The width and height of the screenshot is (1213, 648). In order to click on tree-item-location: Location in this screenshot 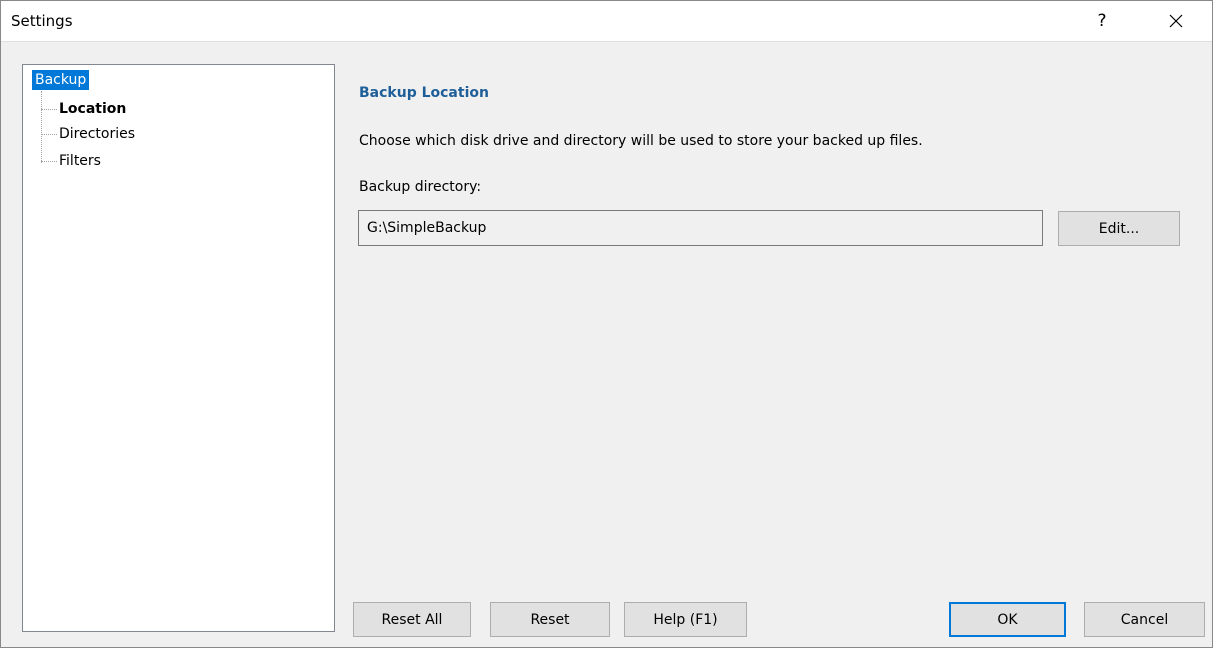, I will do `click(83, 109)`.